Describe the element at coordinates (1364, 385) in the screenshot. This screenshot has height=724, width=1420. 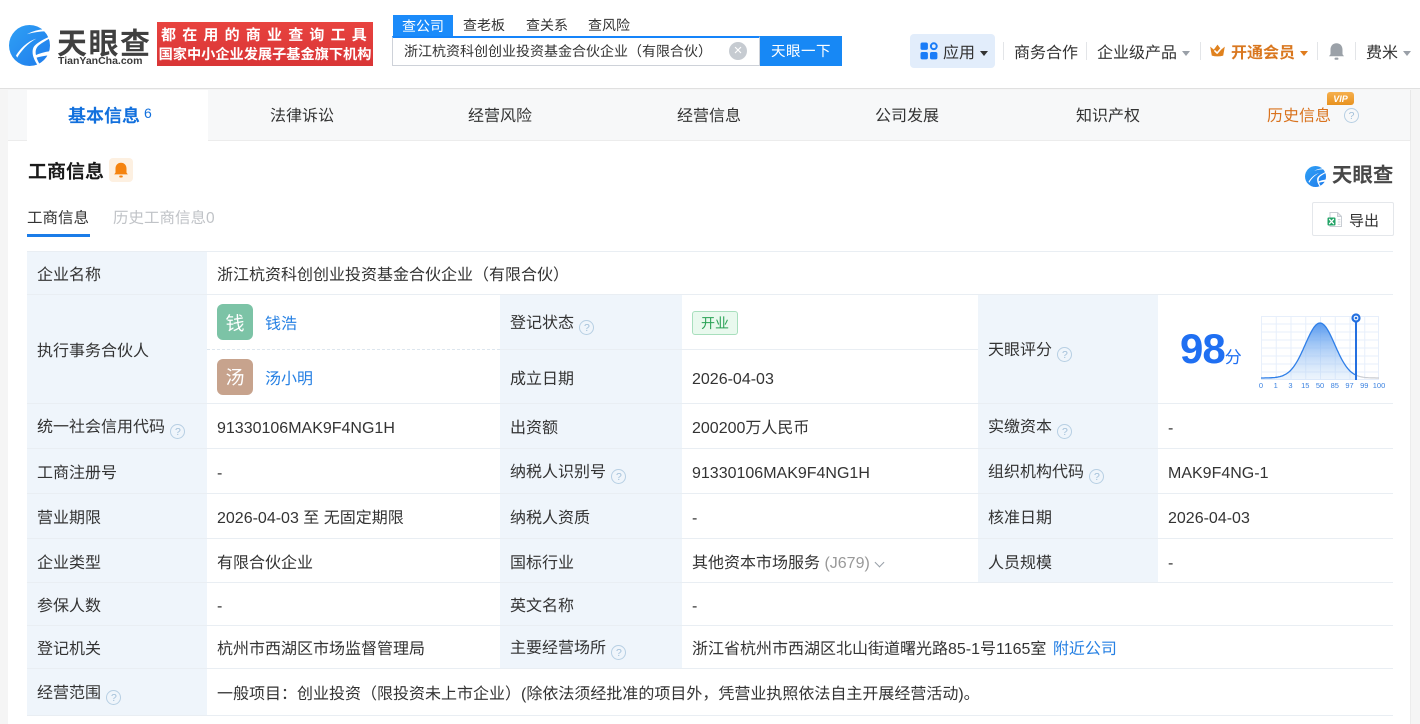
I see `svg-text: 99` at that location.